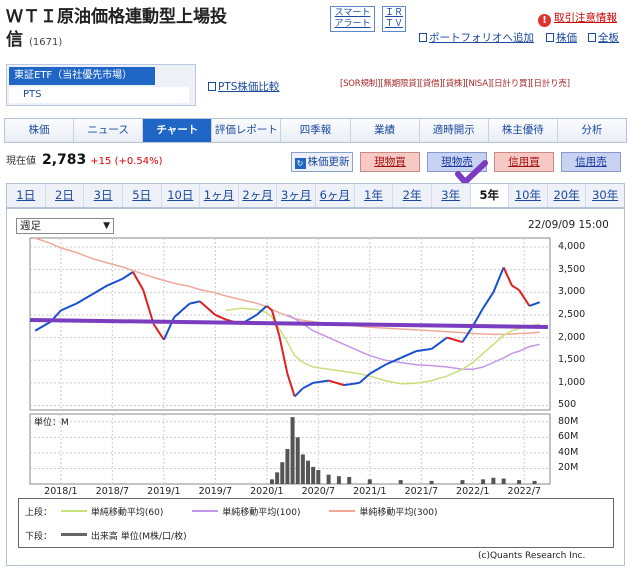 Image resolution: width=631 pixels, height=570 pixels. I want to click on time-tick-label: 2019/1, so click(164, 491).